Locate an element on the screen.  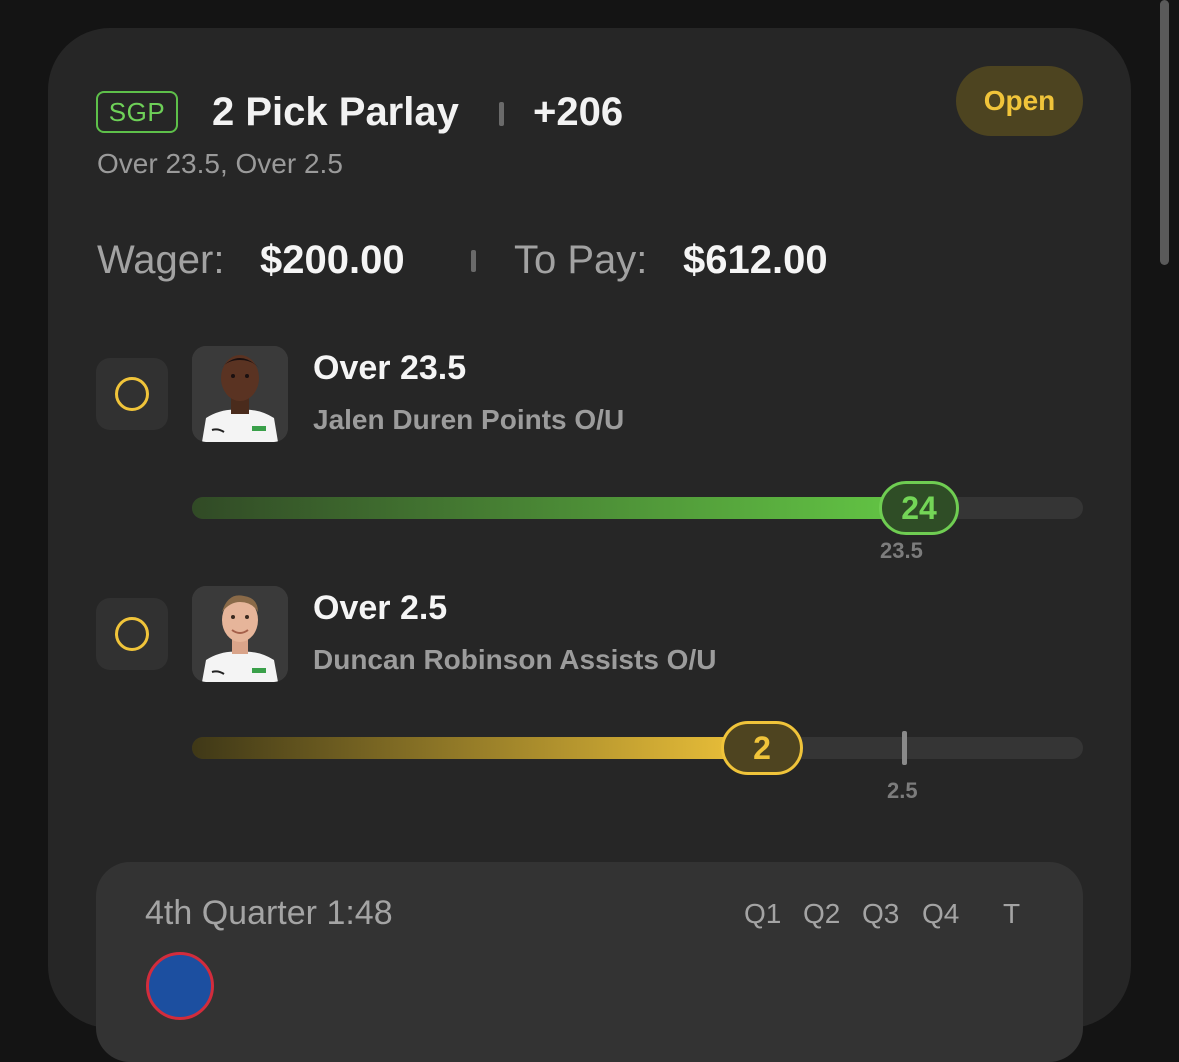
pick-2-current-value: 2 is located at coordinates (762, 748).